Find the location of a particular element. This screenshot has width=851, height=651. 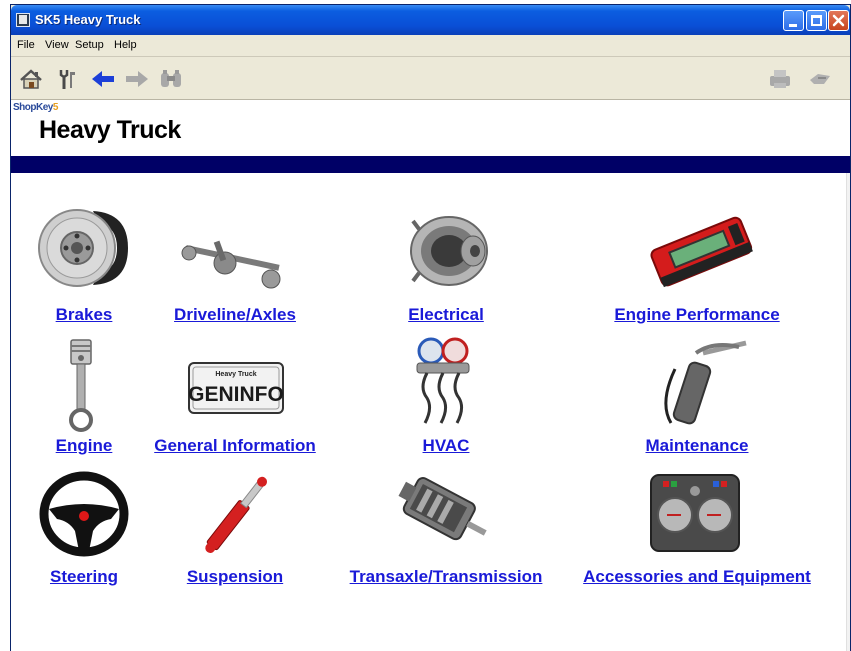

close-icon is located at coordinates (838, 20).